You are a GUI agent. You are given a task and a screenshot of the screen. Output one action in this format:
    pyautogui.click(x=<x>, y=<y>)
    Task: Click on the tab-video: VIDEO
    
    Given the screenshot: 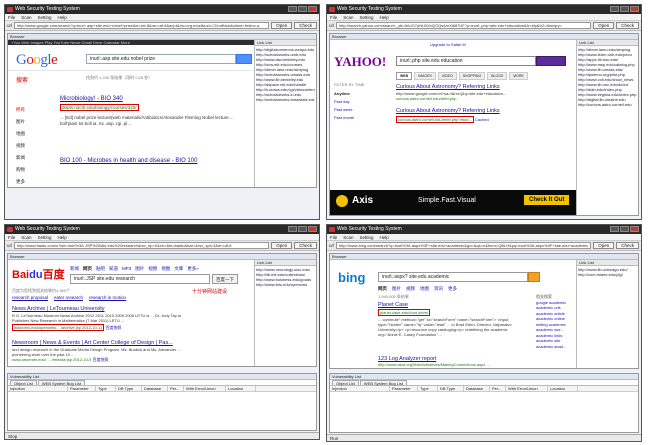 What is the action you would take?
    pyautogui.click(x=447, y=76)
    